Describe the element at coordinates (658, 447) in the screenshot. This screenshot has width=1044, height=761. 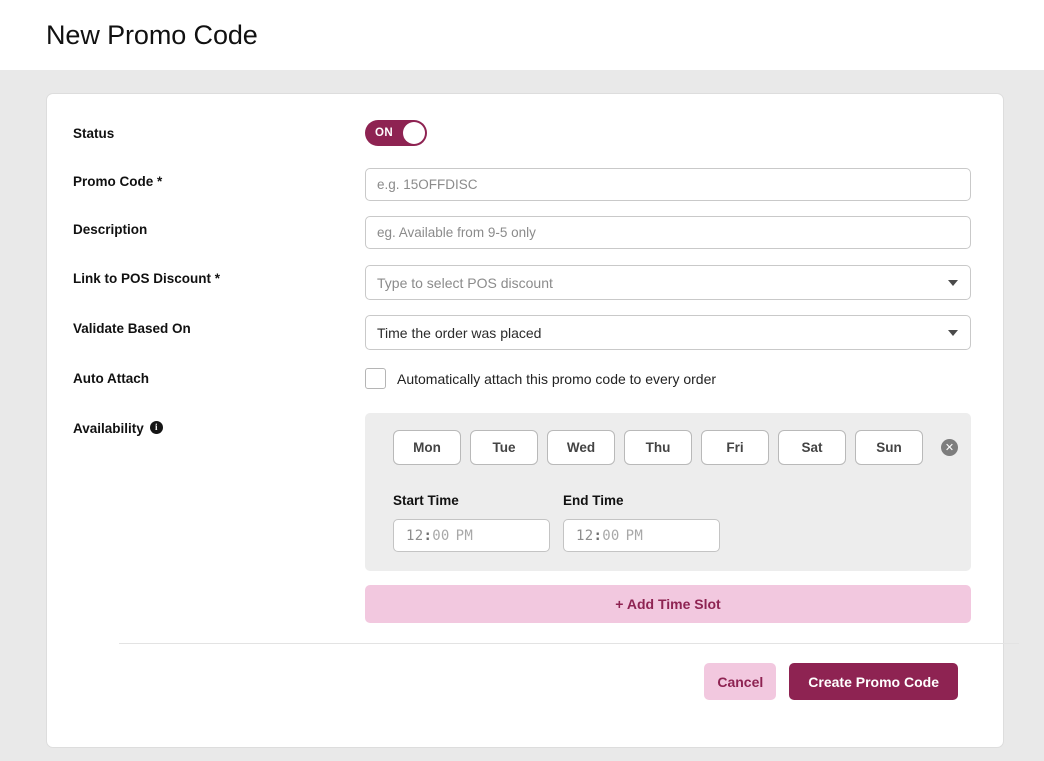
I see `day-button-thu: Thu` at that location.